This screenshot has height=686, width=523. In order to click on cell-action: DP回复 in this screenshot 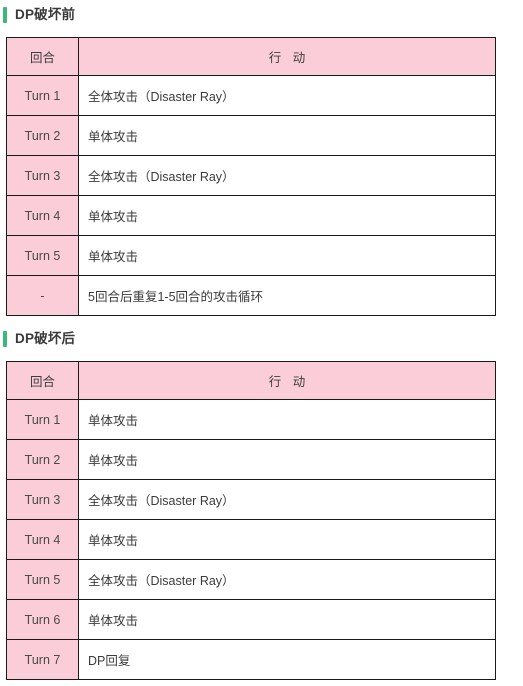, I will do `click(287, 659)`.